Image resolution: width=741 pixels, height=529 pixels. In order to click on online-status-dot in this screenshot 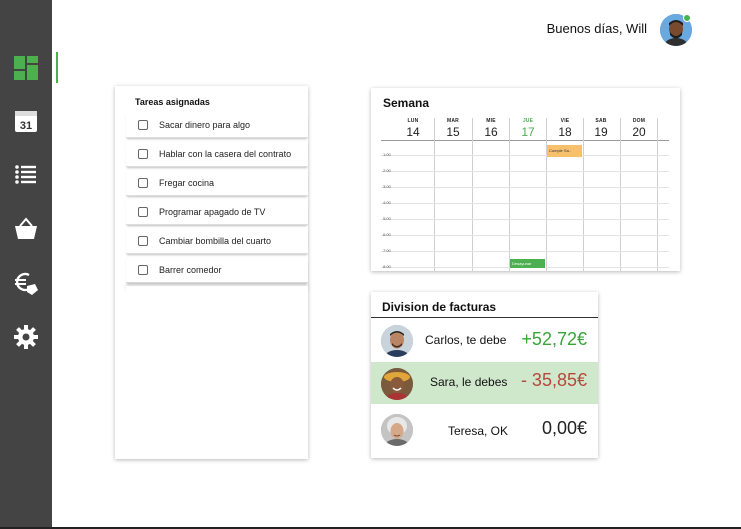, I will do `click(687, 18)`.